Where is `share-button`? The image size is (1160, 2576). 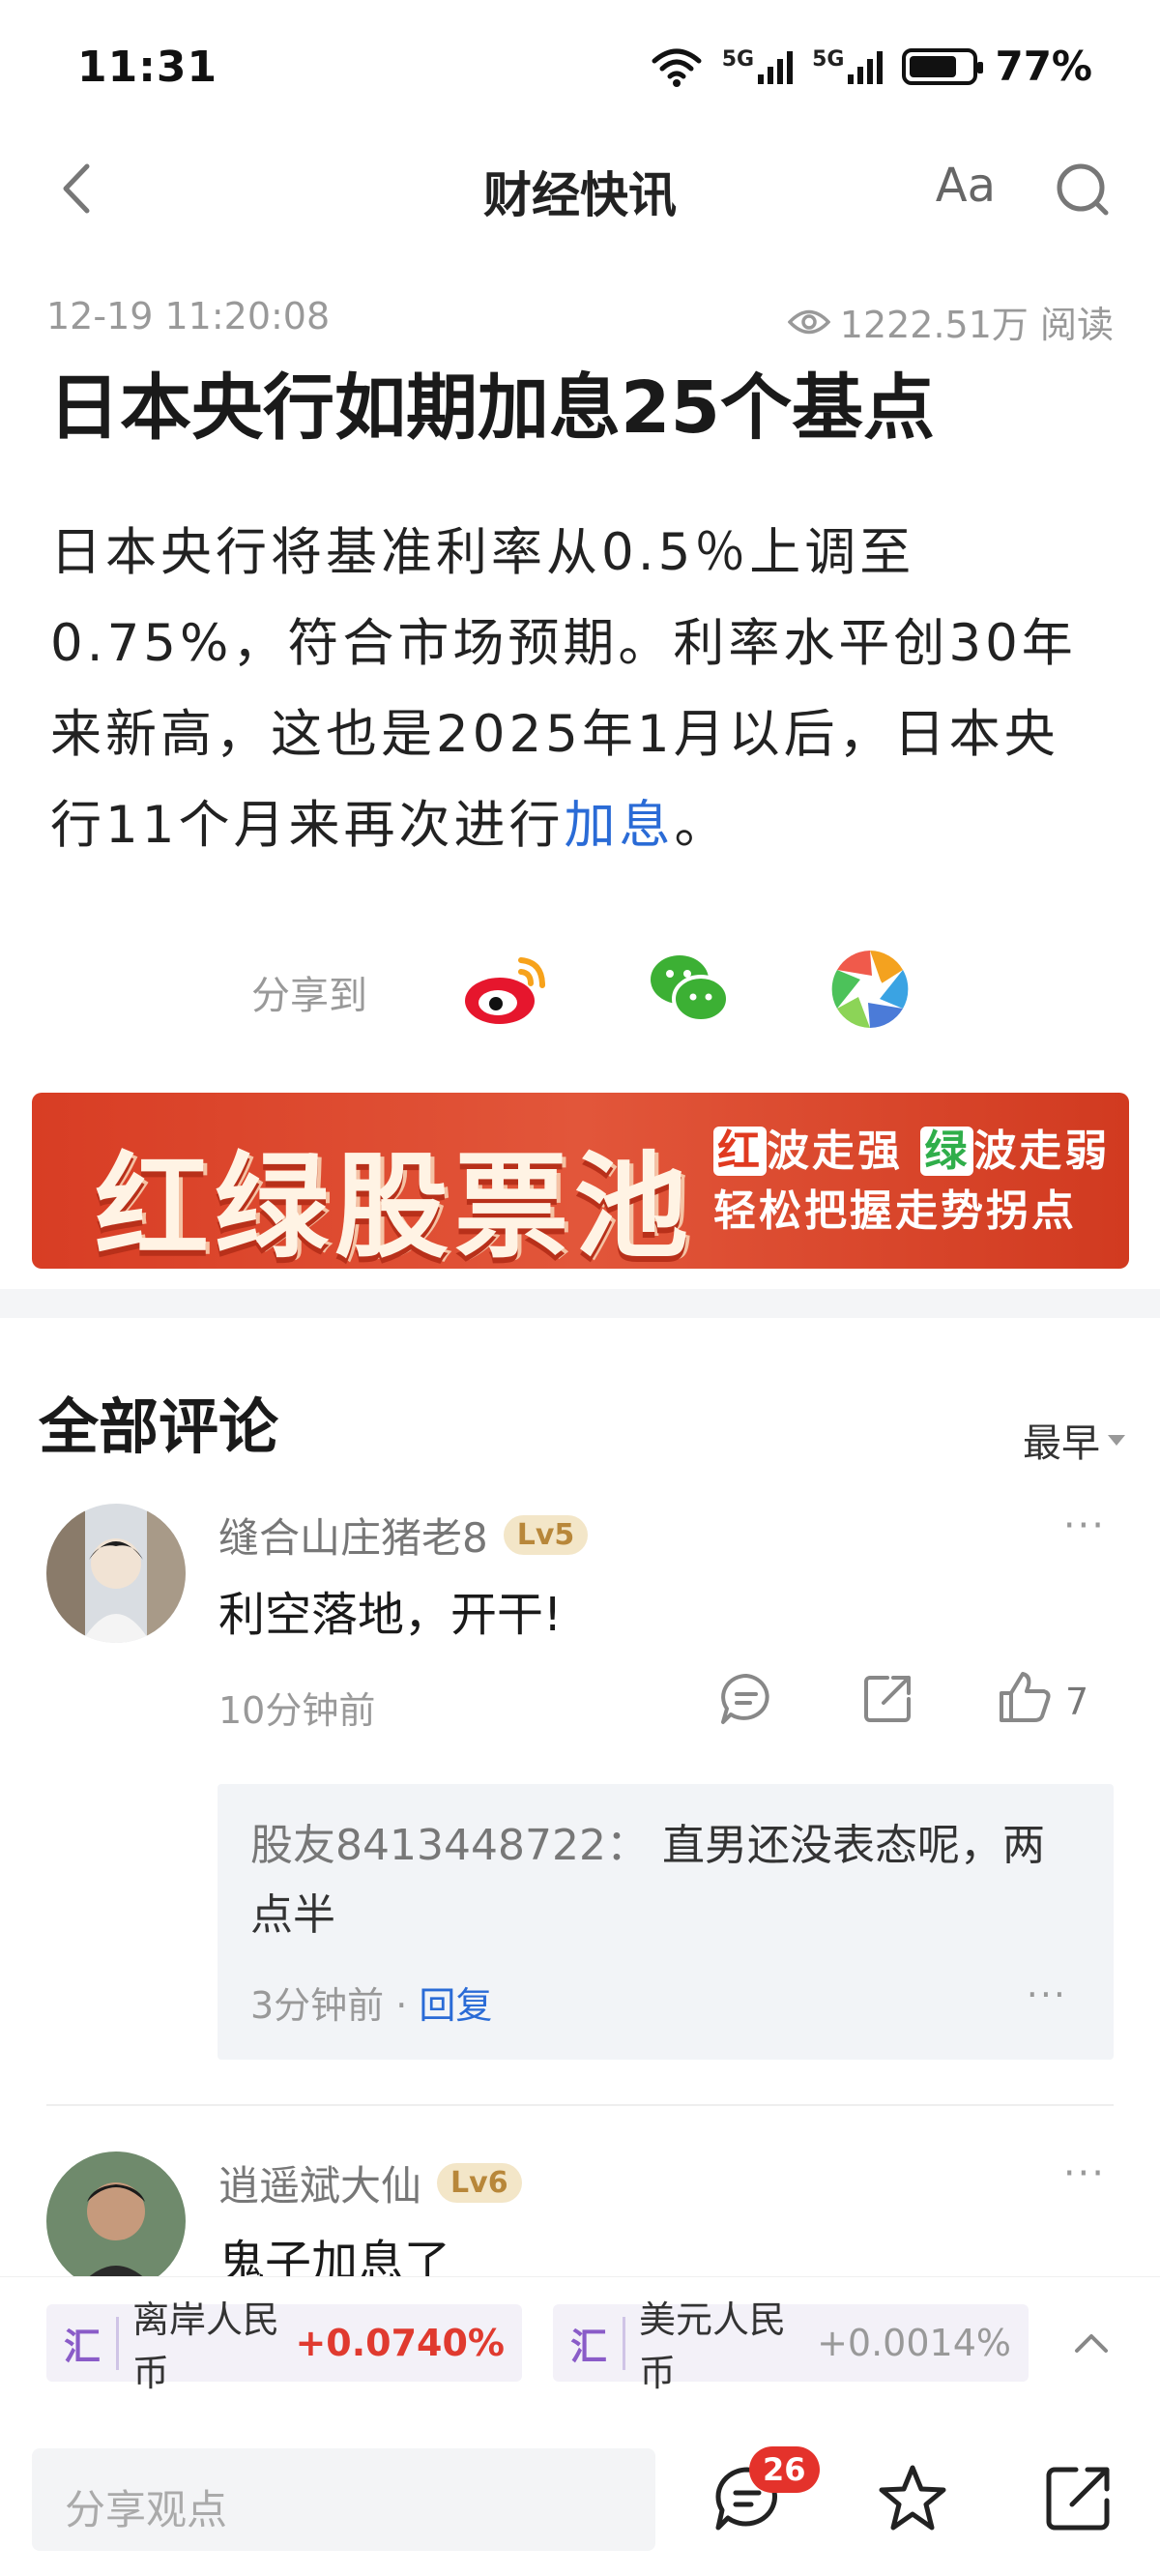 share-button is located at coordinates (1078, 2498).